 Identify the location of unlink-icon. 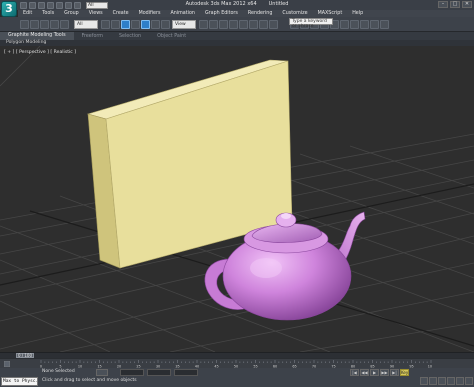
(54, 24).